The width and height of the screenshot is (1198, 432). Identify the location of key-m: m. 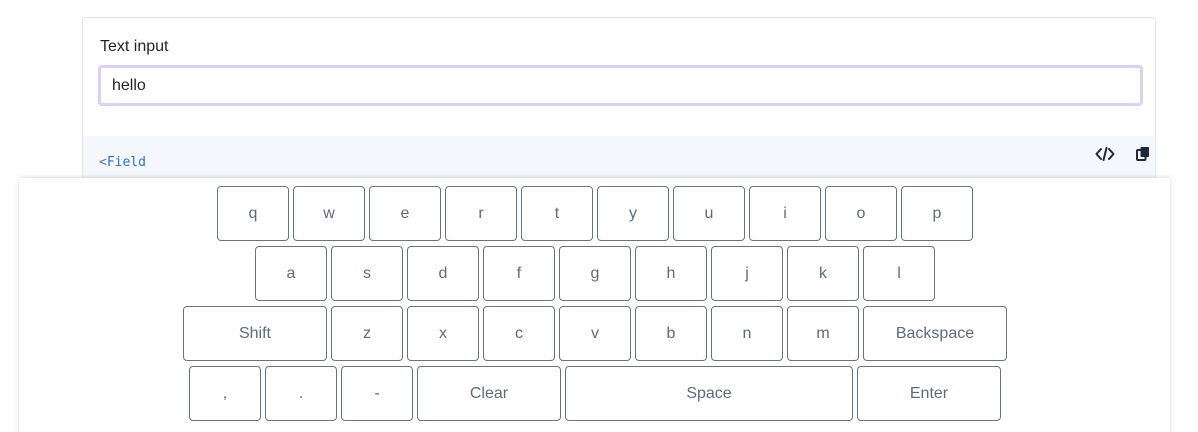
(823, 333).